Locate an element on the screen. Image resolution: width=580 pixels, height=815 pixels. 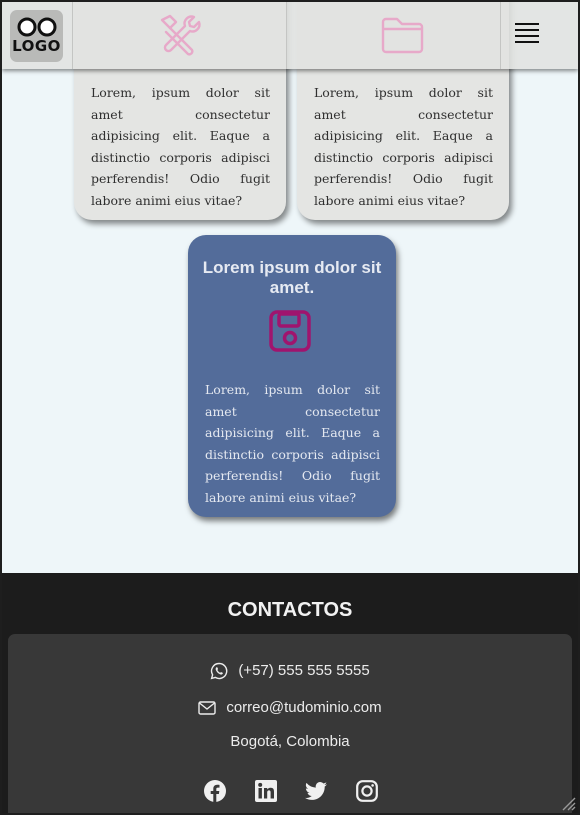
logo: LOGO is located at coordinates (36, 36).